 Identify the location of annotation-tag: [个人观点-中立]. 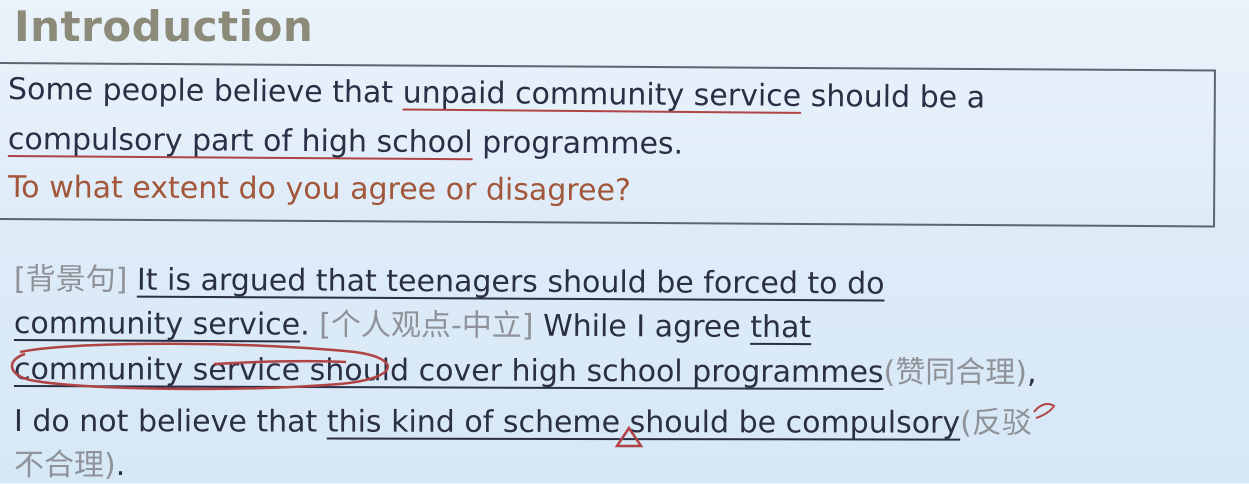
(421, 325).